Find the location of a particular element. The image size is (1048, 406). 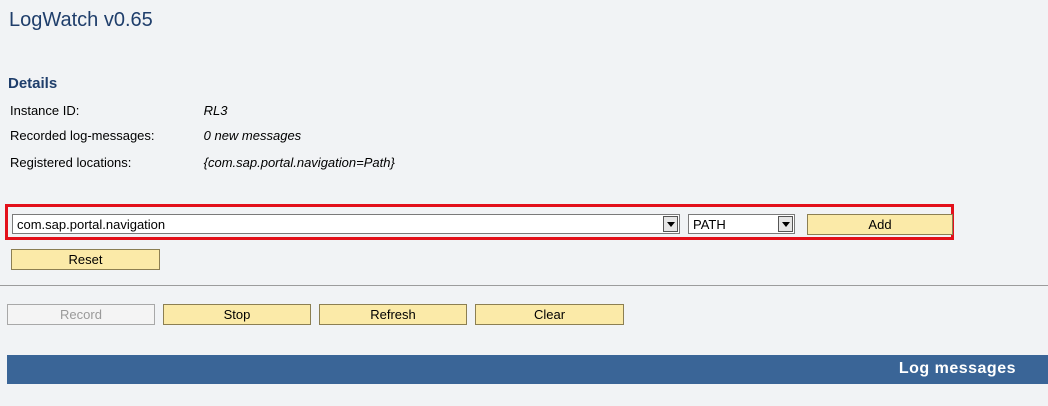

refresh-button: Refresh is located at coordinates (393, 314).